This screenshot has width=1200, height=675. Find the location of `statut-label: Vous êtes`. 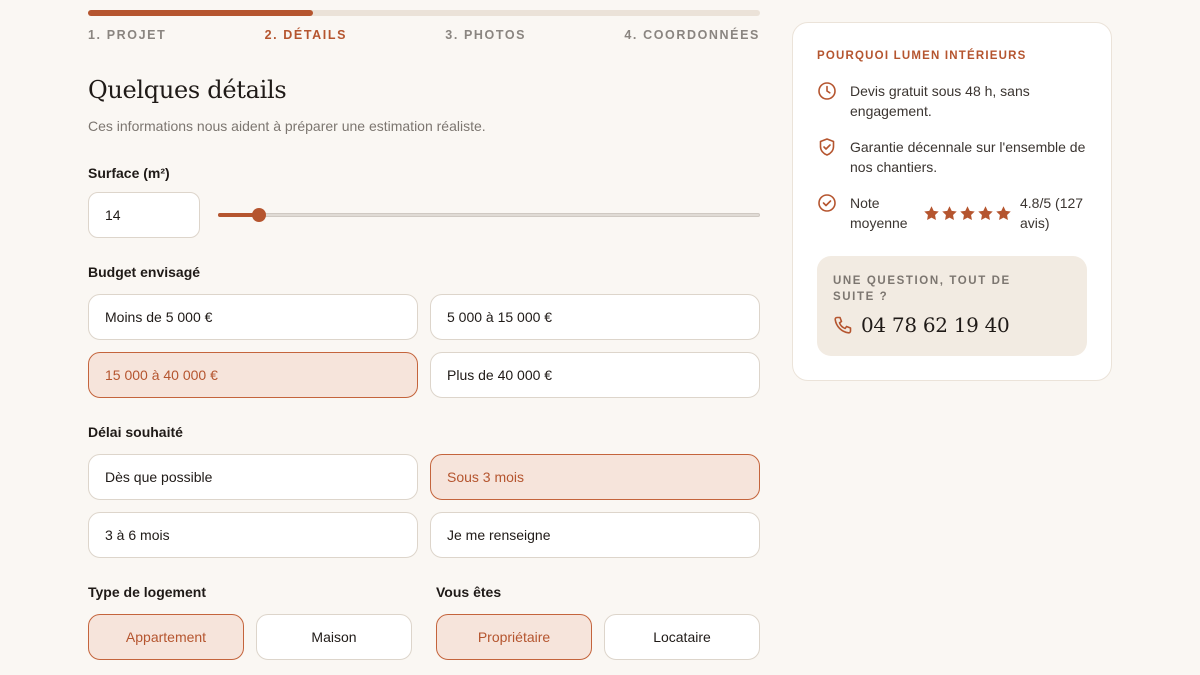

statut-label: Vous êtes is located at coordinates (469, 592).